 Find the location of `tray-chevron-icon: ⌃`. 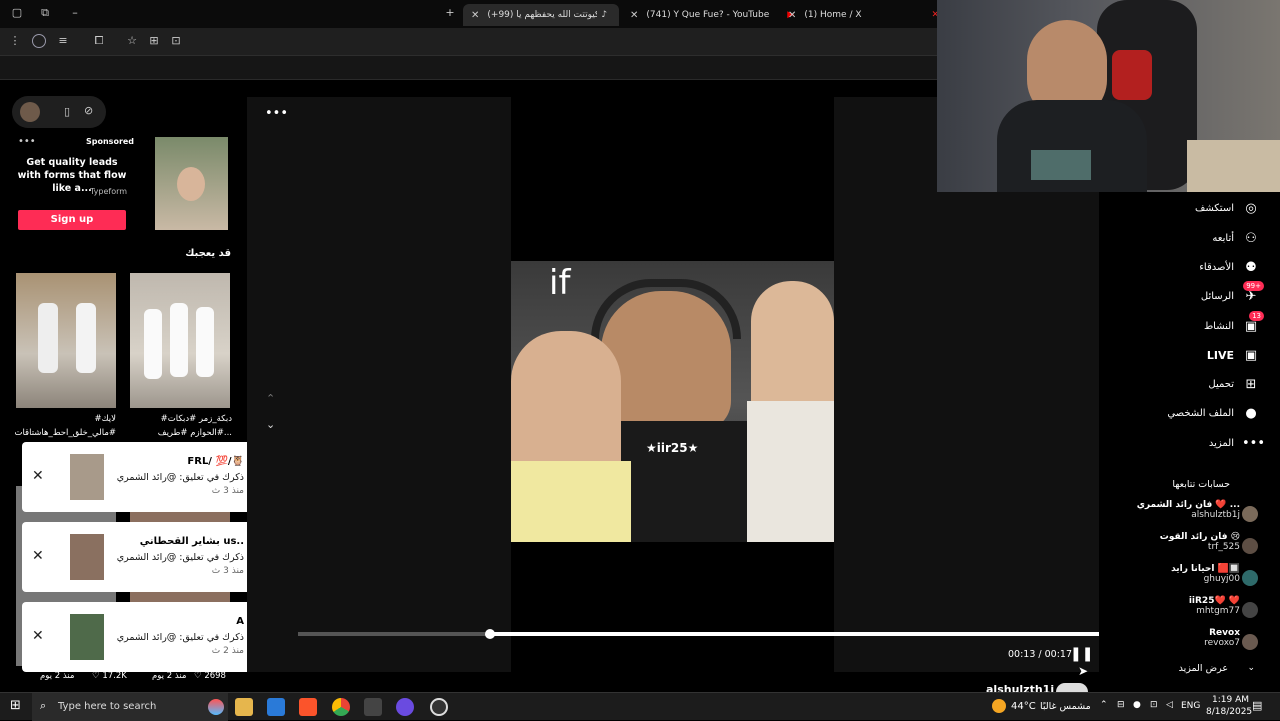

tray-chevron-icon: ⌃ is located at coordinates (1104, 705).